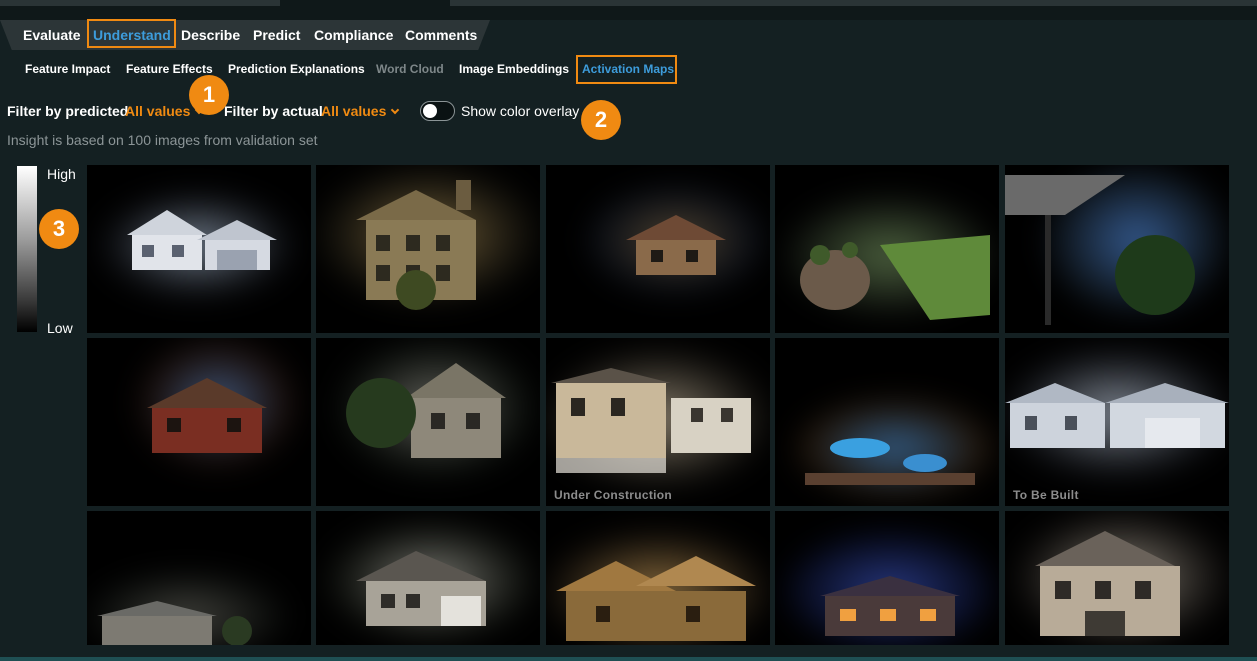 Image resolution: width=1257 pixels, height=661 pixels. Describe the element at coordinates (437, 111) in the screenshot. I see `color-overlay-toggle` at that location.